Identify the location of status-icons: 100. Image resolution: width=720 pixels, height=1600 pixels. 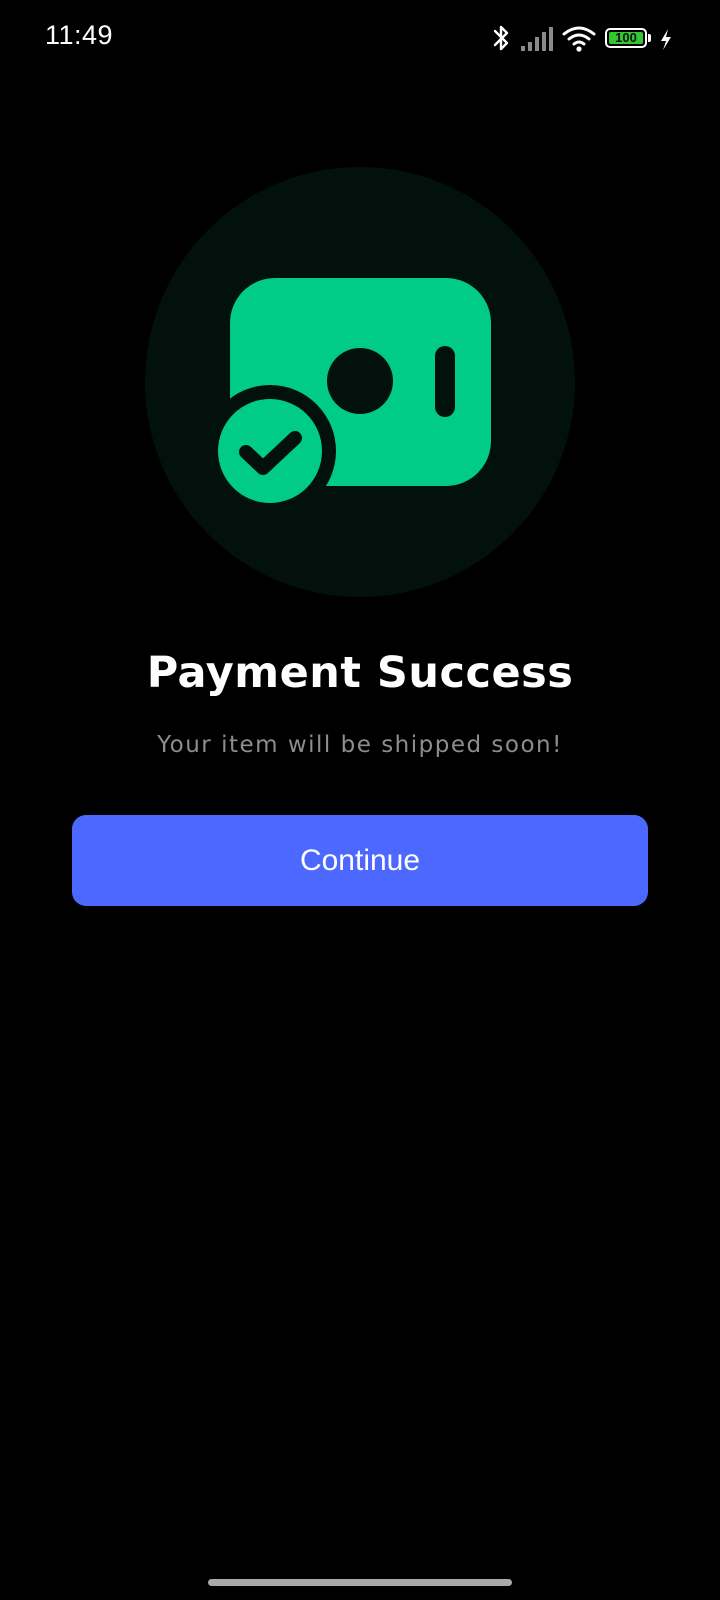
(585, 39).